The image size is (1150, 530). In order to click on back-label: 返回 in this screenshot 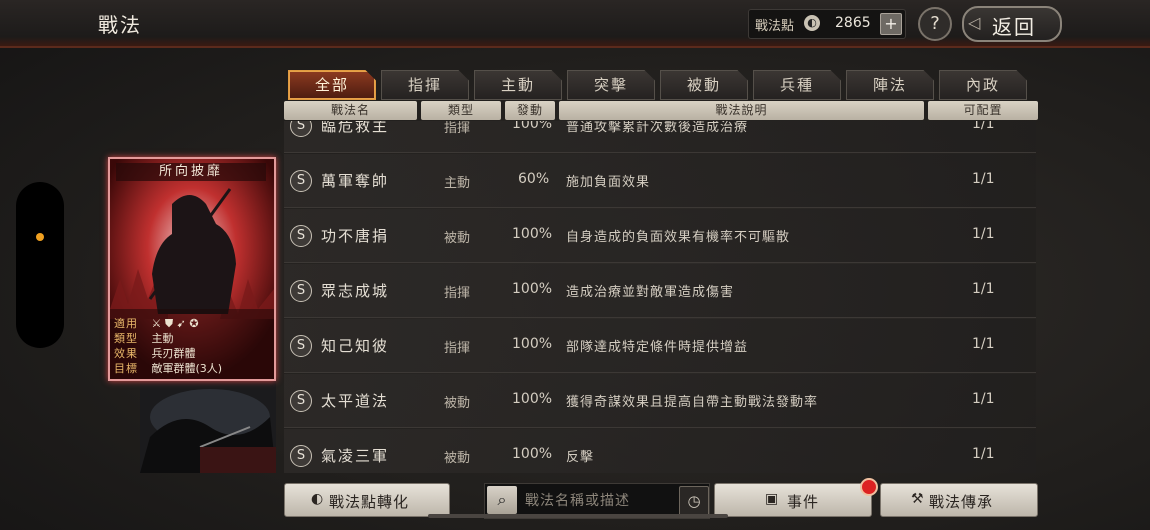, I will do `click(1014, 27)`.